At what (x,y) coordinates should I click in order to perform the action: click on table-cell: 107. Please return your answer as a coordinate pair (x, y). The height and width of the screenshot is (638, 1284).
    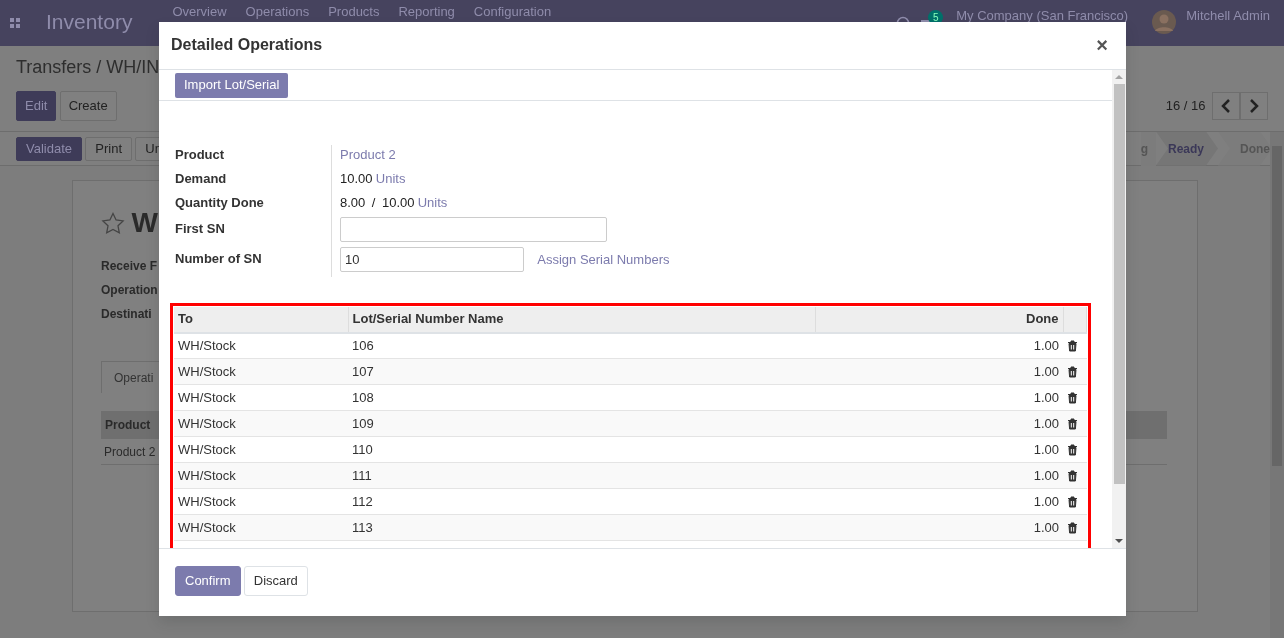
    Looking at the image, I should click on (581, 371).